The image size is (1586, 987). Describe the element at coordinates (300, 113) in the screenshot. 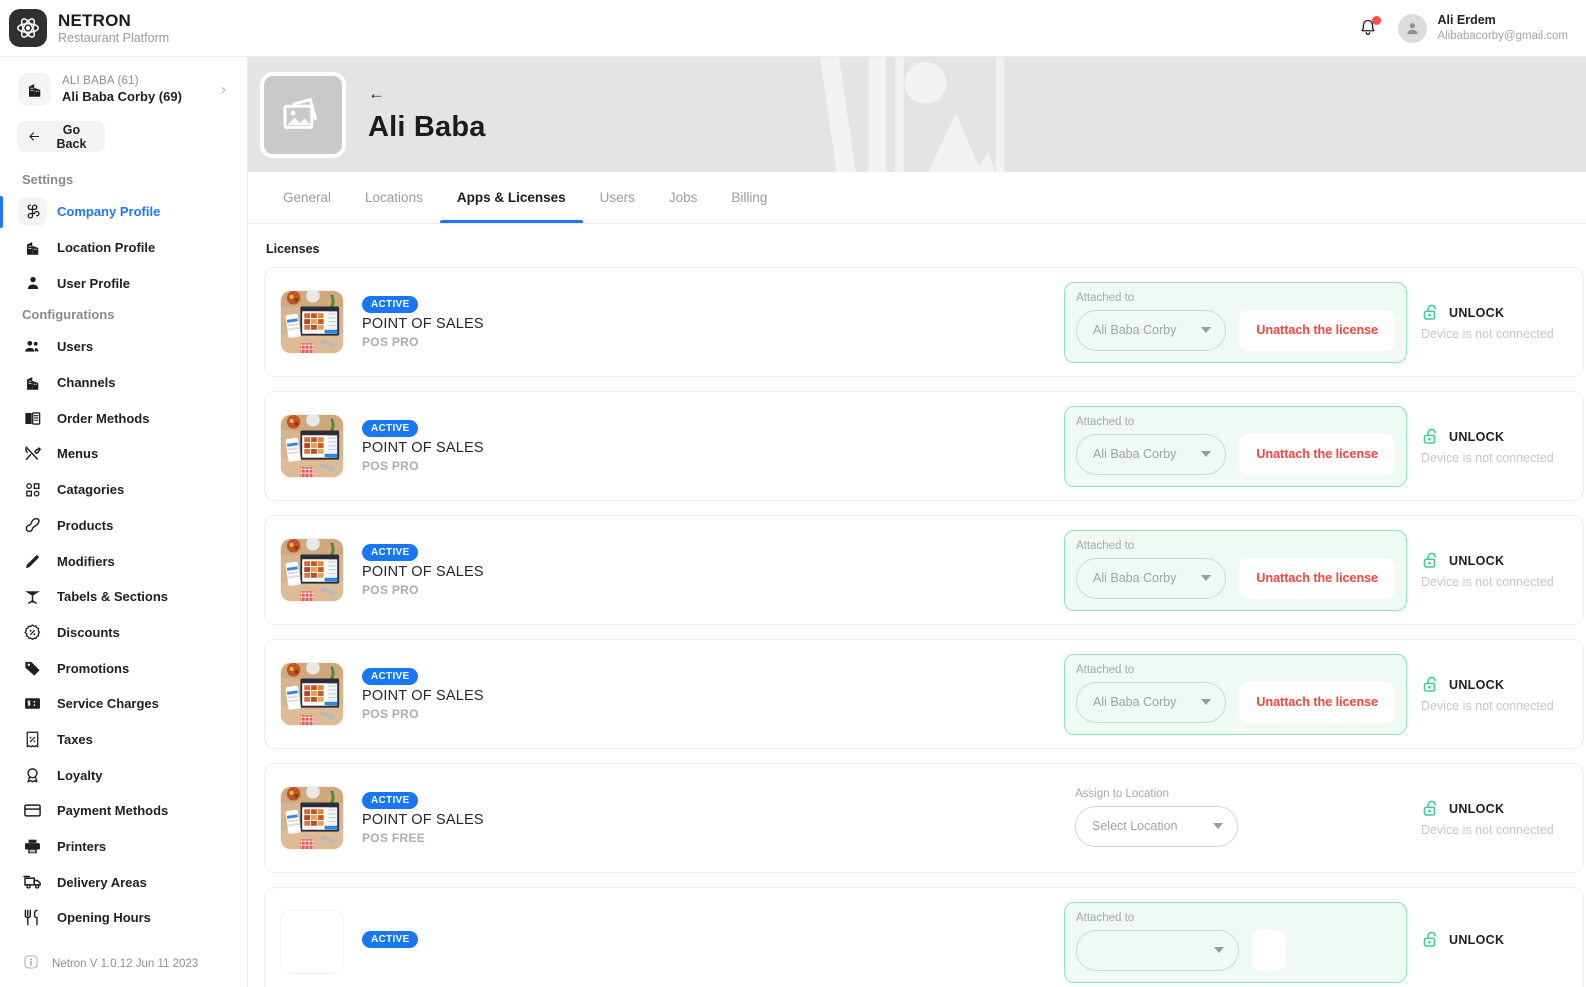

I see `image-placeholder-icon` at that location.